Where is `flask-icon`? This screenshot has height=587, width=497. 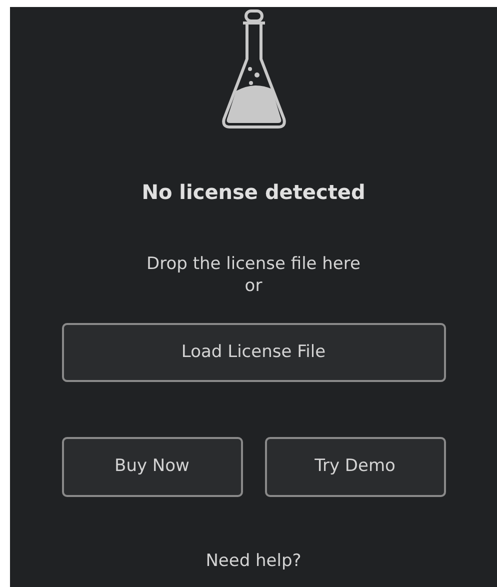
flask-icon is located at coordinates (254, 70).